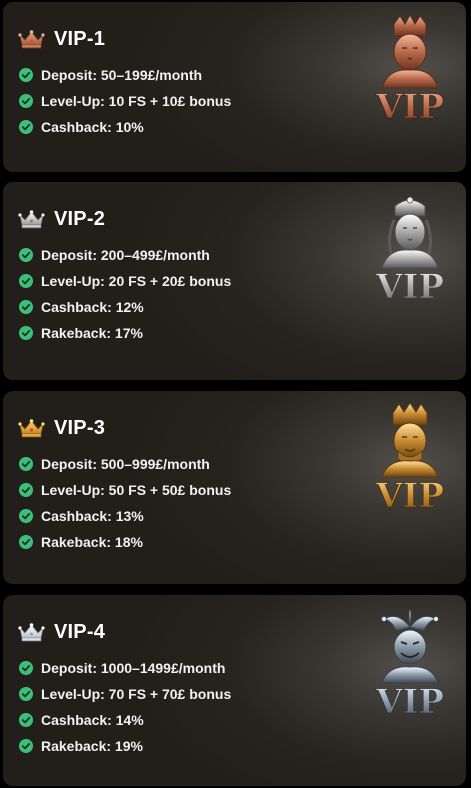 Image resolution: width=471 pixels, height=788 pixels. I want to click on perk-label: Level-Up: 20 FS + 20£ bonus, so click(136, 281).